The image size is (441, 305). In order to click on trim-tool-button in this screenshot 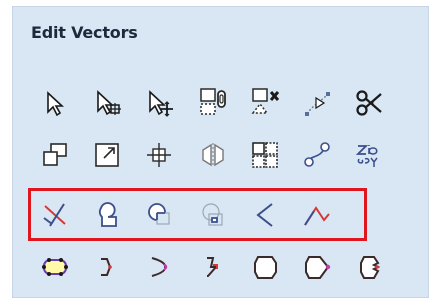, I will do `click(55, 215)`.